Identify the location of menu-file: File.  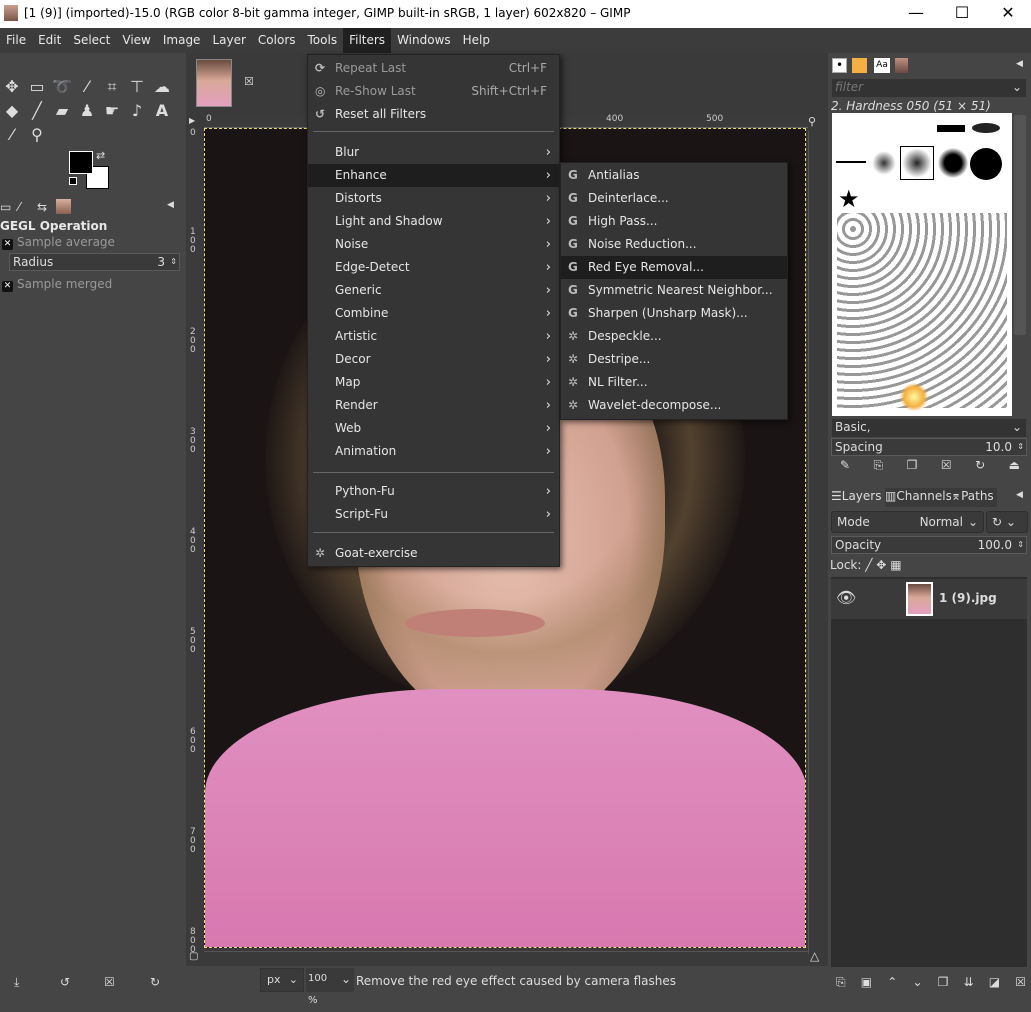
(16, 40).